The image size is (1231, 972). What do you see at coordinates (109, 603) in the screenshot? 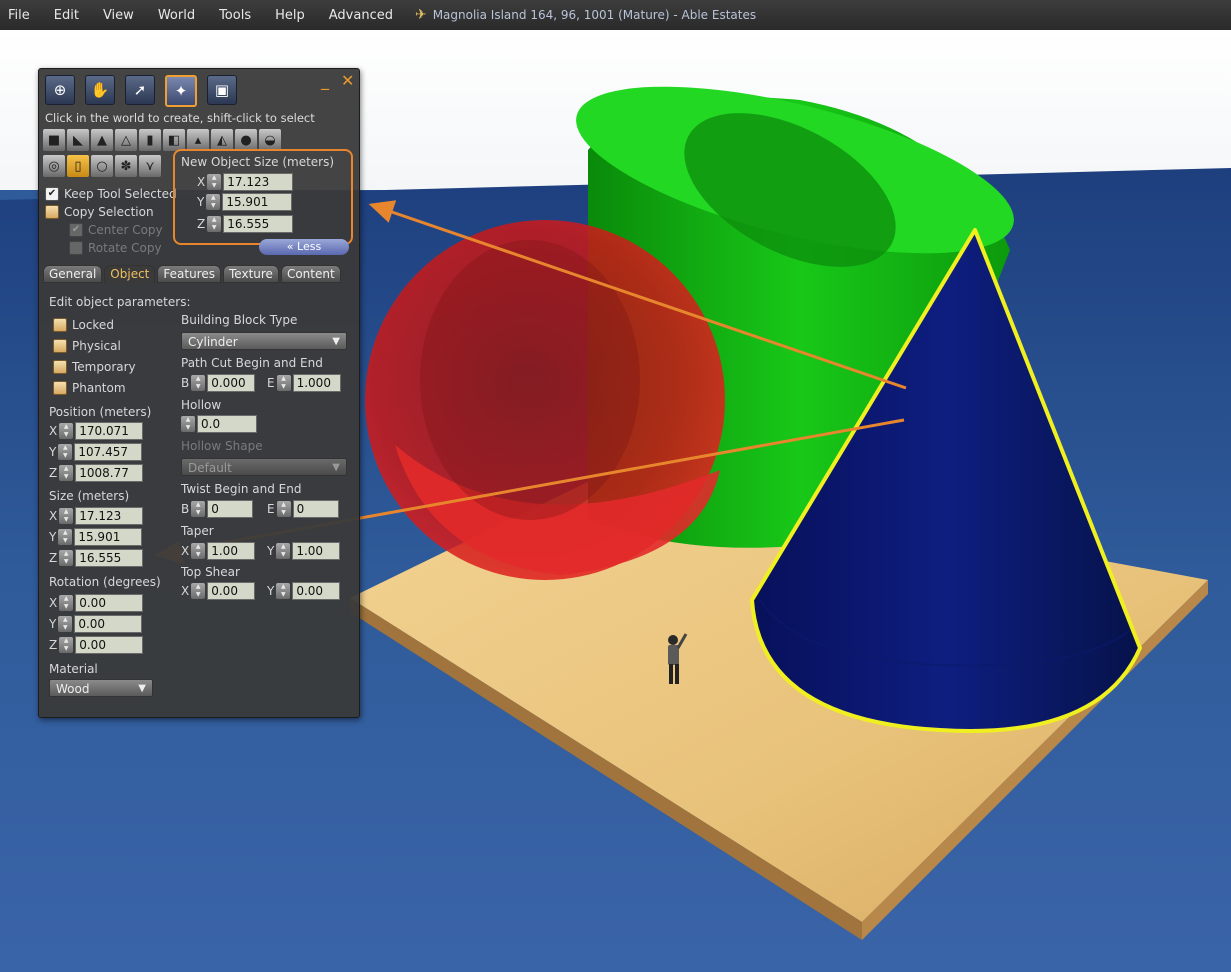
I see `rotation-x-input: 0.00` at bounding box center [109, 603].